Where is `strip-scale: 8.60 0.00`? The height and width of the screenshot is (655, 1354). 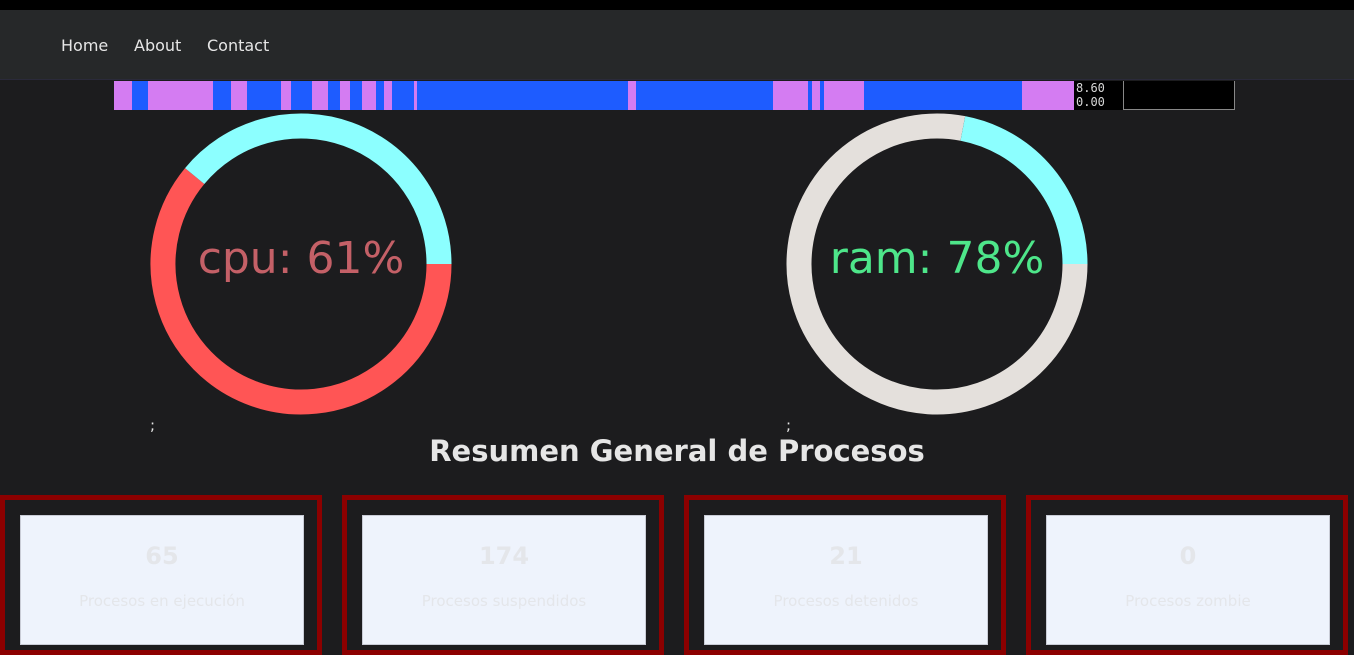 strip-scale: 8.60 0.00 is located at coordinates (1100, 95).